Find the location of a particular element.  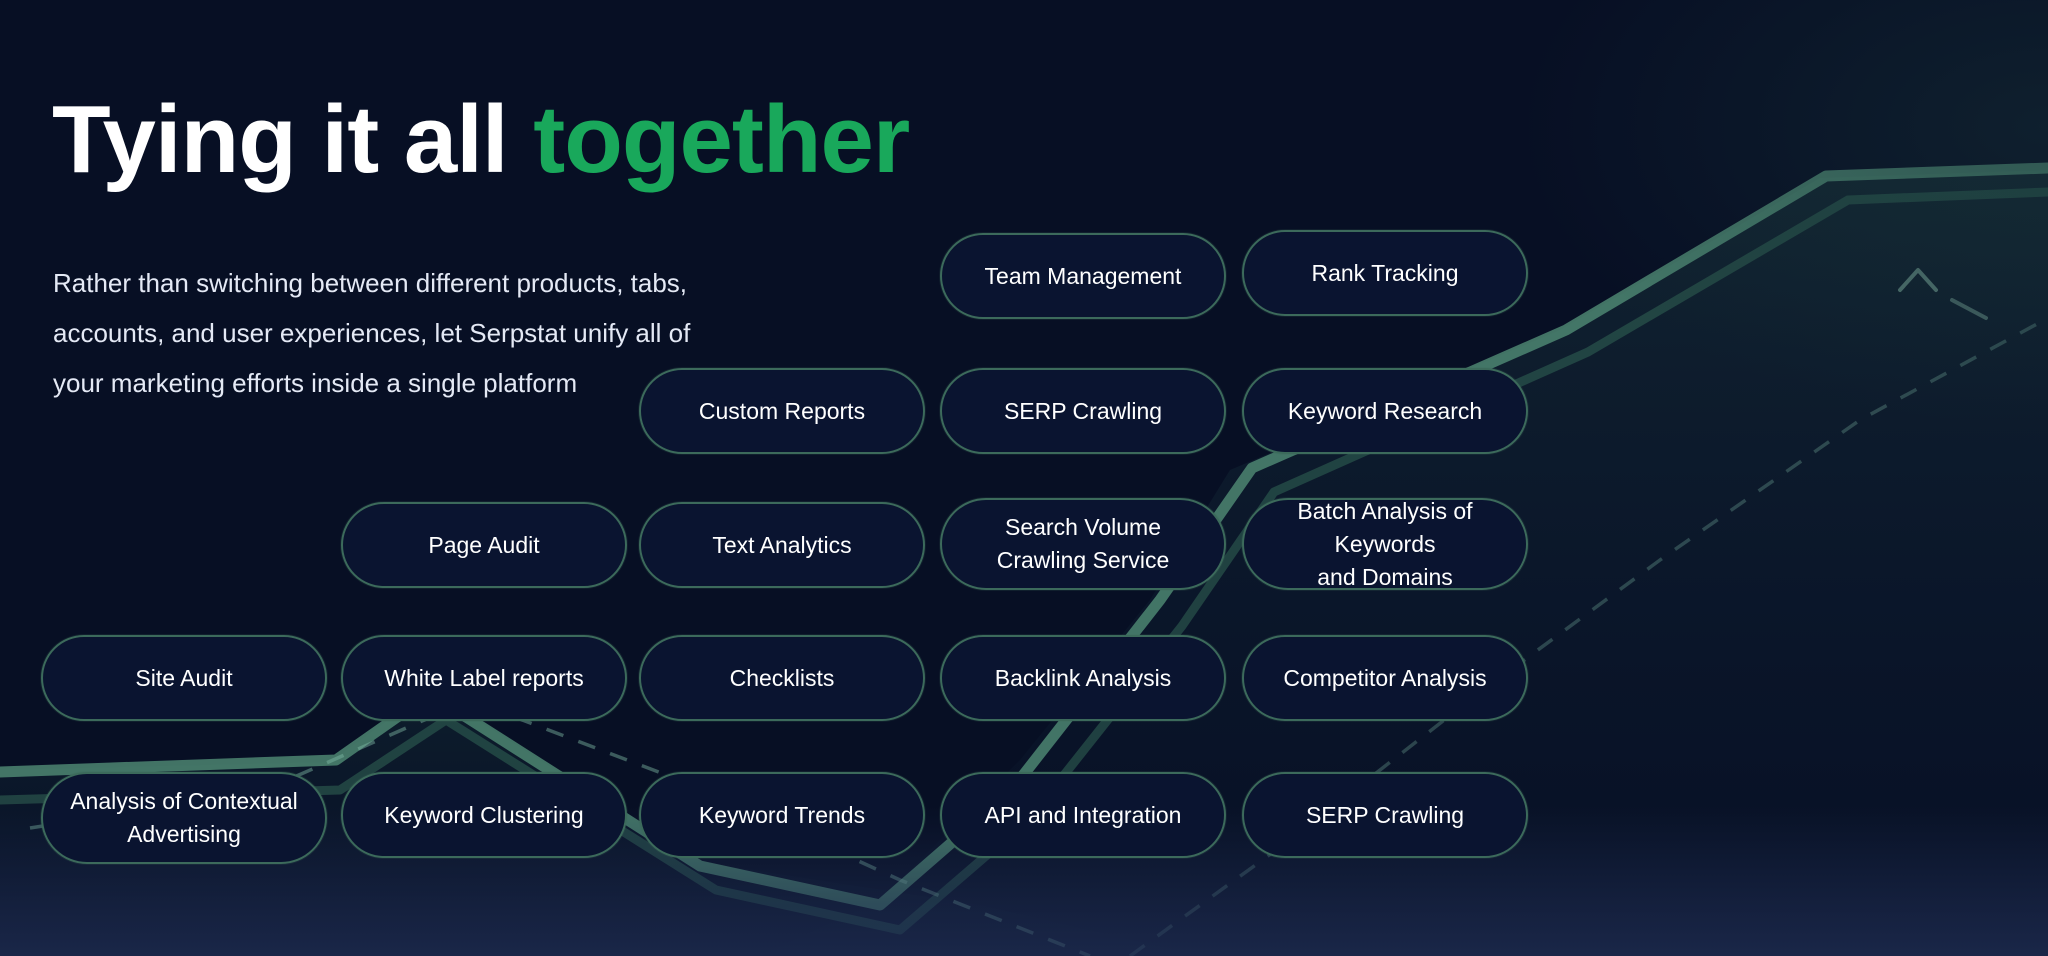

feature-pill-label: Page Audit is located at coordinates (483, 545).